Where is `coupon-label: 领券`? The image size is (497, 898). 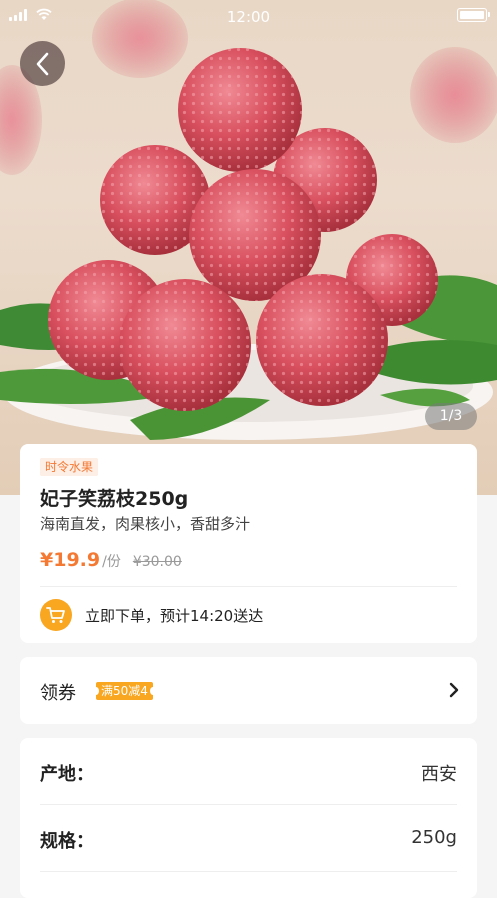 coupon-label: 领券 is located at coordinates (58, 693).